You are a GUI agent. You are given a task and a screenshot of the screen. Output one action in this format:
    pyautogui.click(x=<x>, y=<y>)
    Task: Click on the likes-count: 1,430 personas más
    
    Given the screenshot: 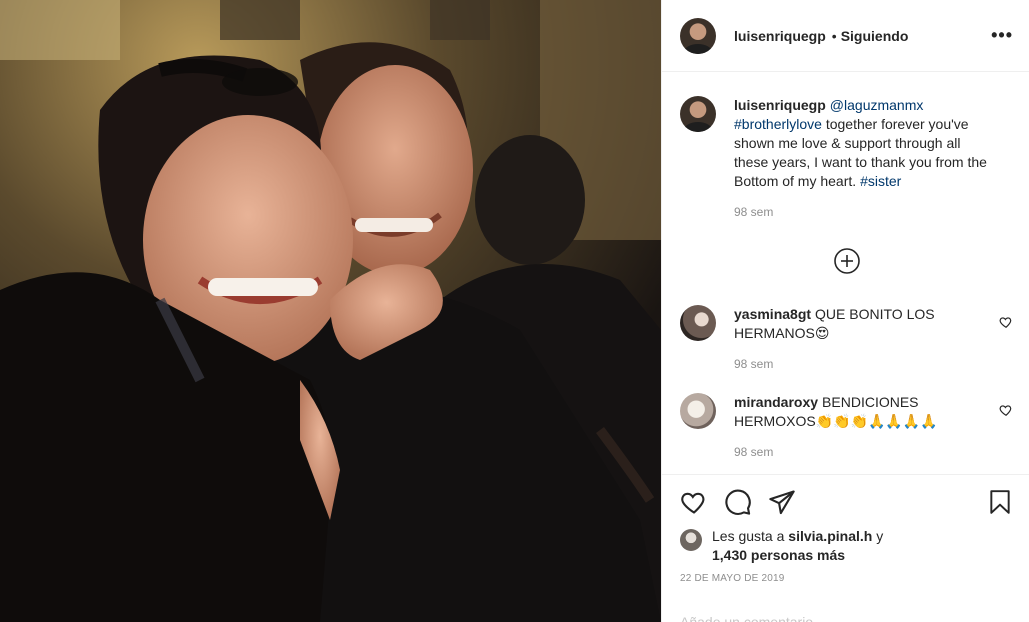 What is the action you would take?
    pyautogui.click(x=778, y=555)
    